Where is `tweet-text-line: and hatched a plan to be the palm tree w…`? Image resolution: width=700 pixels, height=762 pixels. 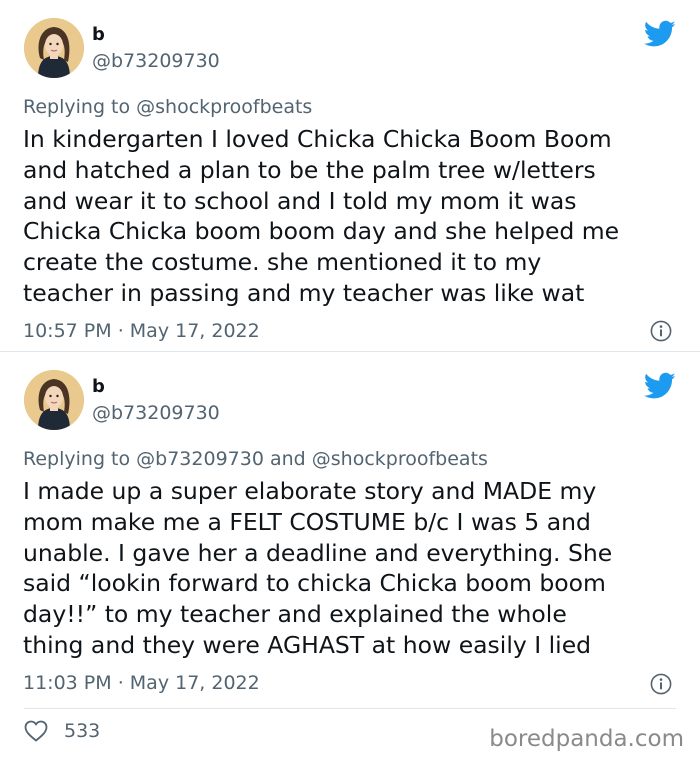
tweet-text-line: and hatched a plan to be the palm tree w… is located at coordinates (309, 169).